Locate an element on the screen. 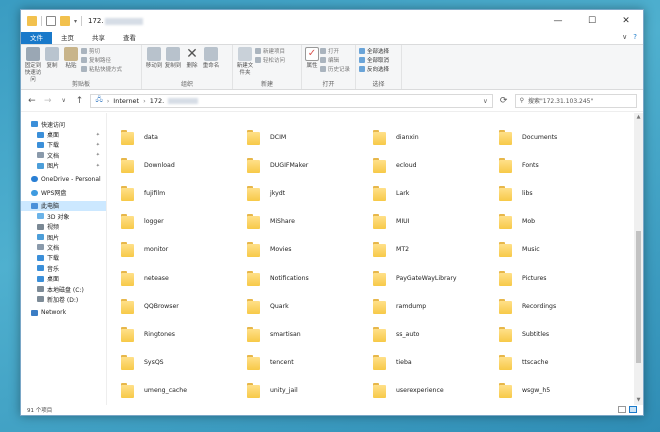 The image size is (660, 432). folder-item: MIUI is located at coordinates (436, 222).